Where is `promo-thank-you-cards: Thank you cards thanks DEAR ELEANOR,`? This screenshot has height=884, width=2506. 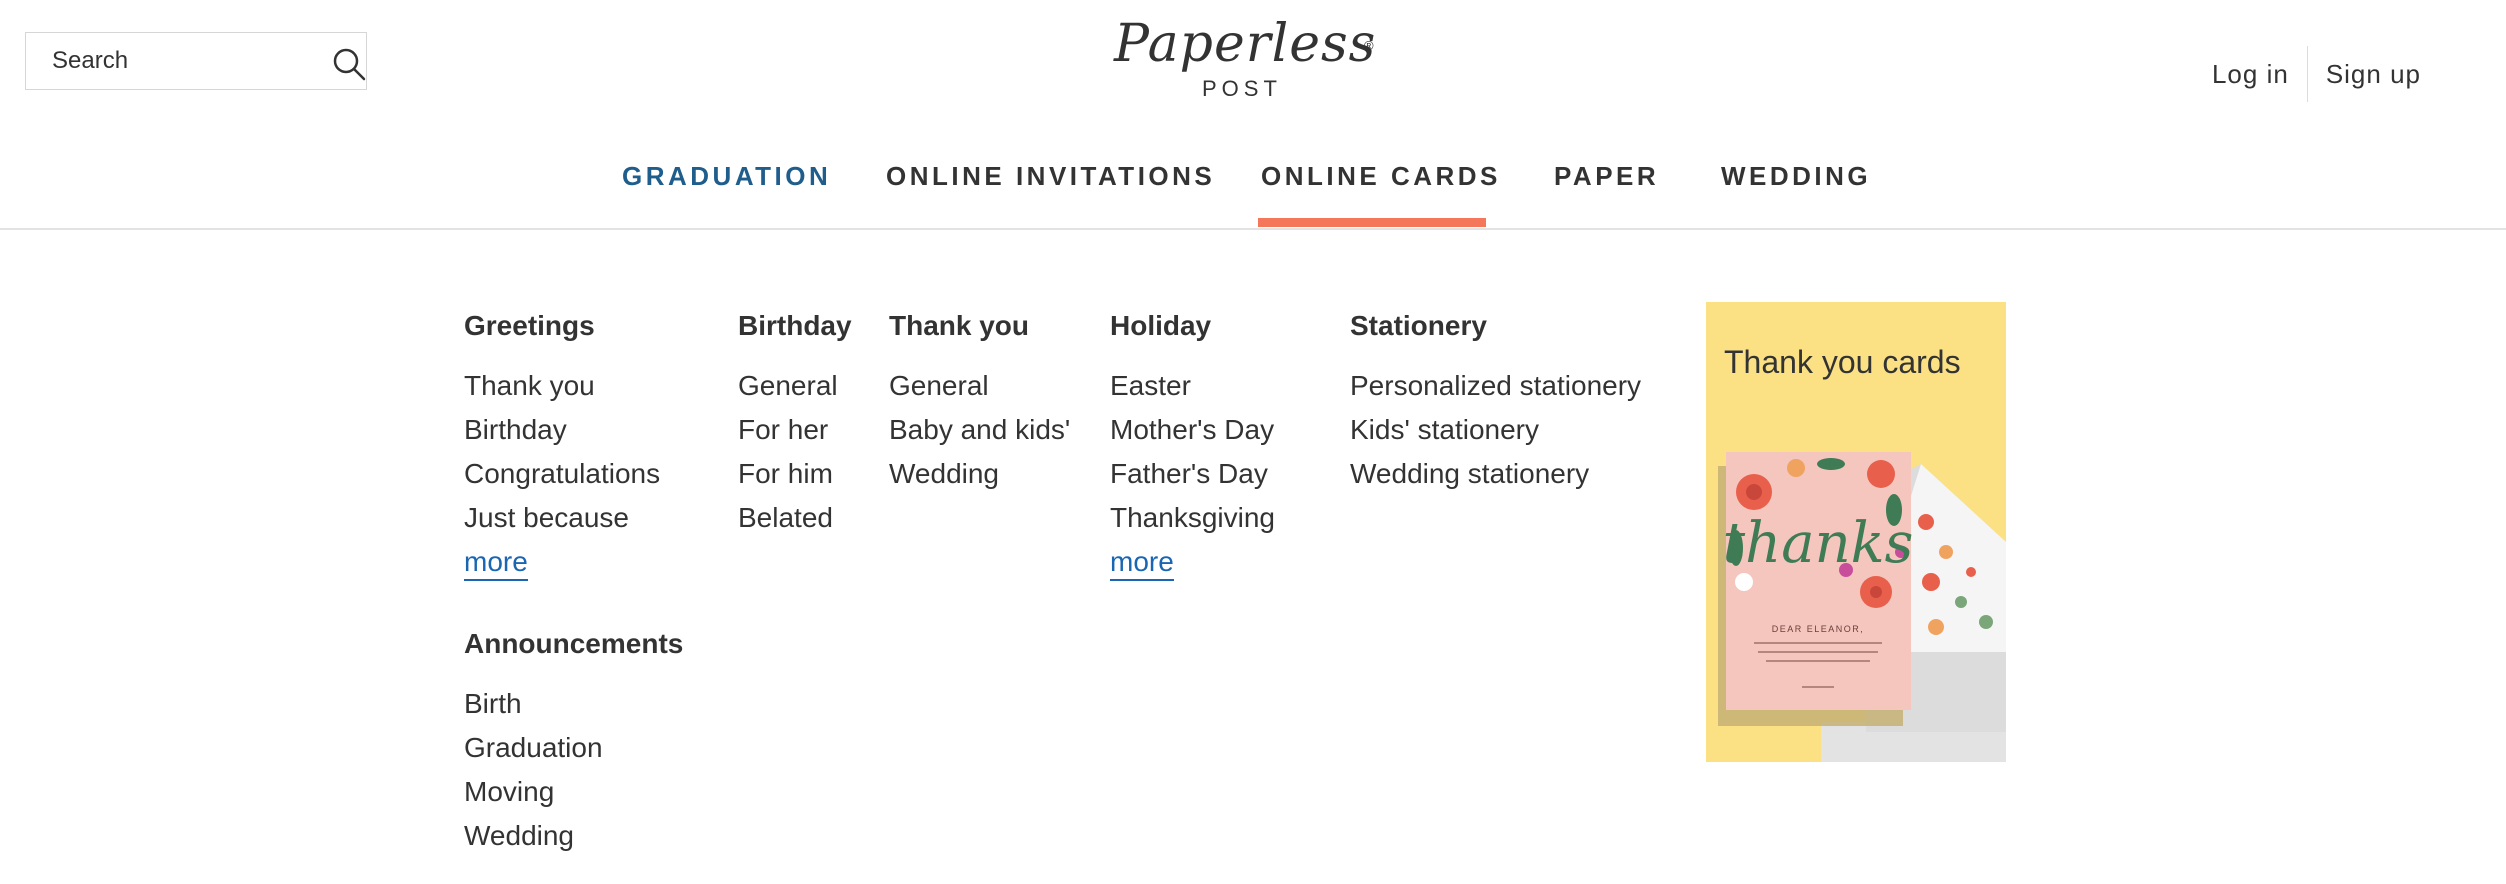 promo-thank-you-cards: Thank you cards thanks DEAR ELEANOR, is located at coordinates (1856, 532).